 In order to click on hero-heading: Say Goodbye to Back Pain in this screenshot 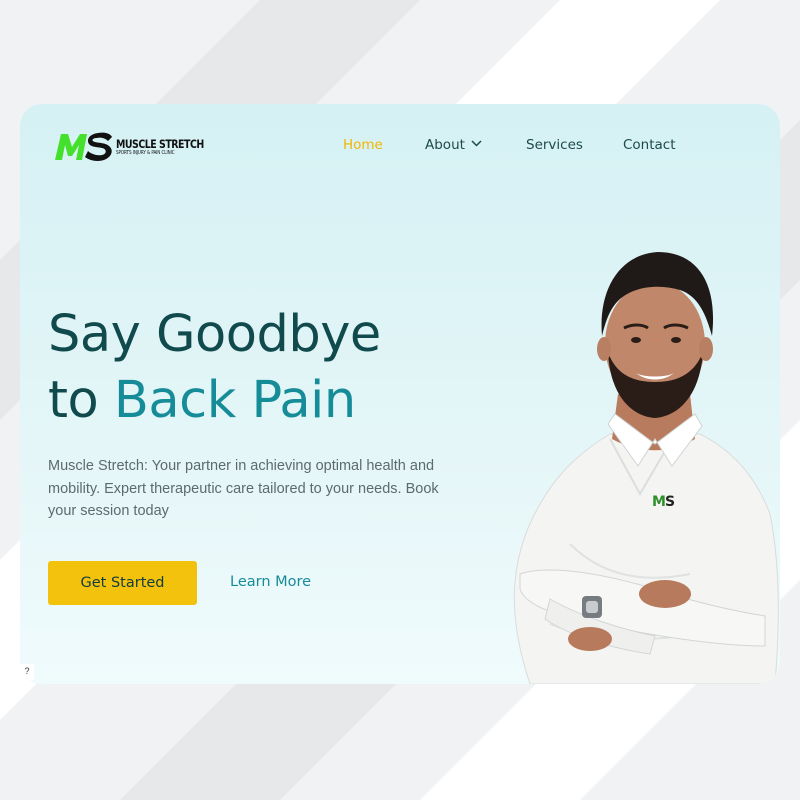, I will do `click(273, 368)`.